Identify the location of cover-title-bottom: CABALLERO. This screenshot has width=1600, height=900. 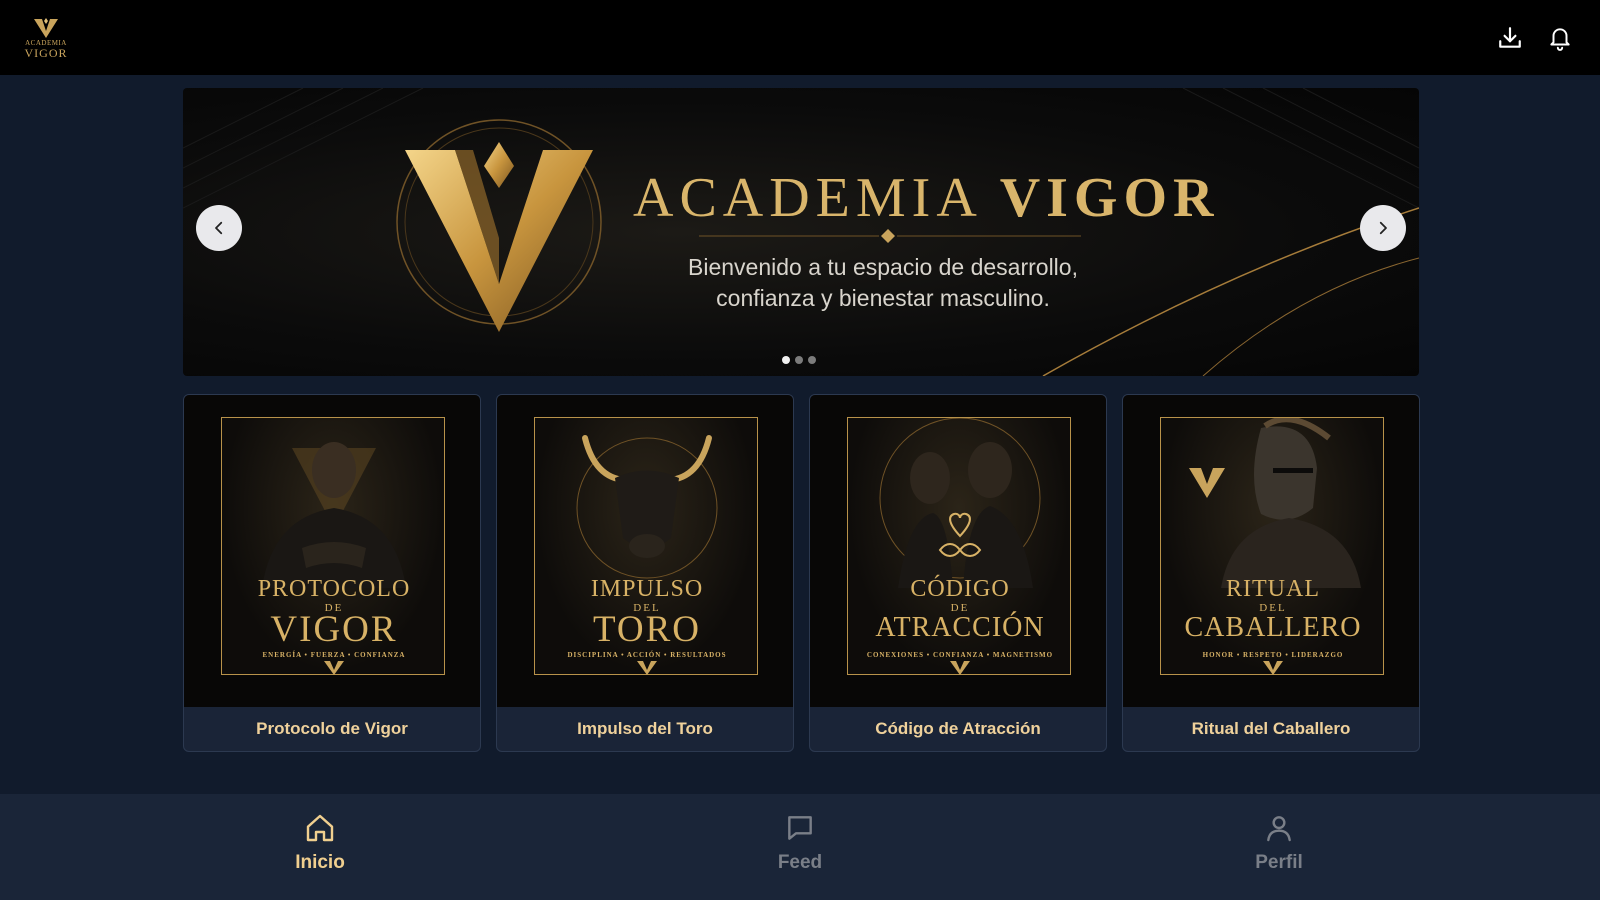
(1273, 627).